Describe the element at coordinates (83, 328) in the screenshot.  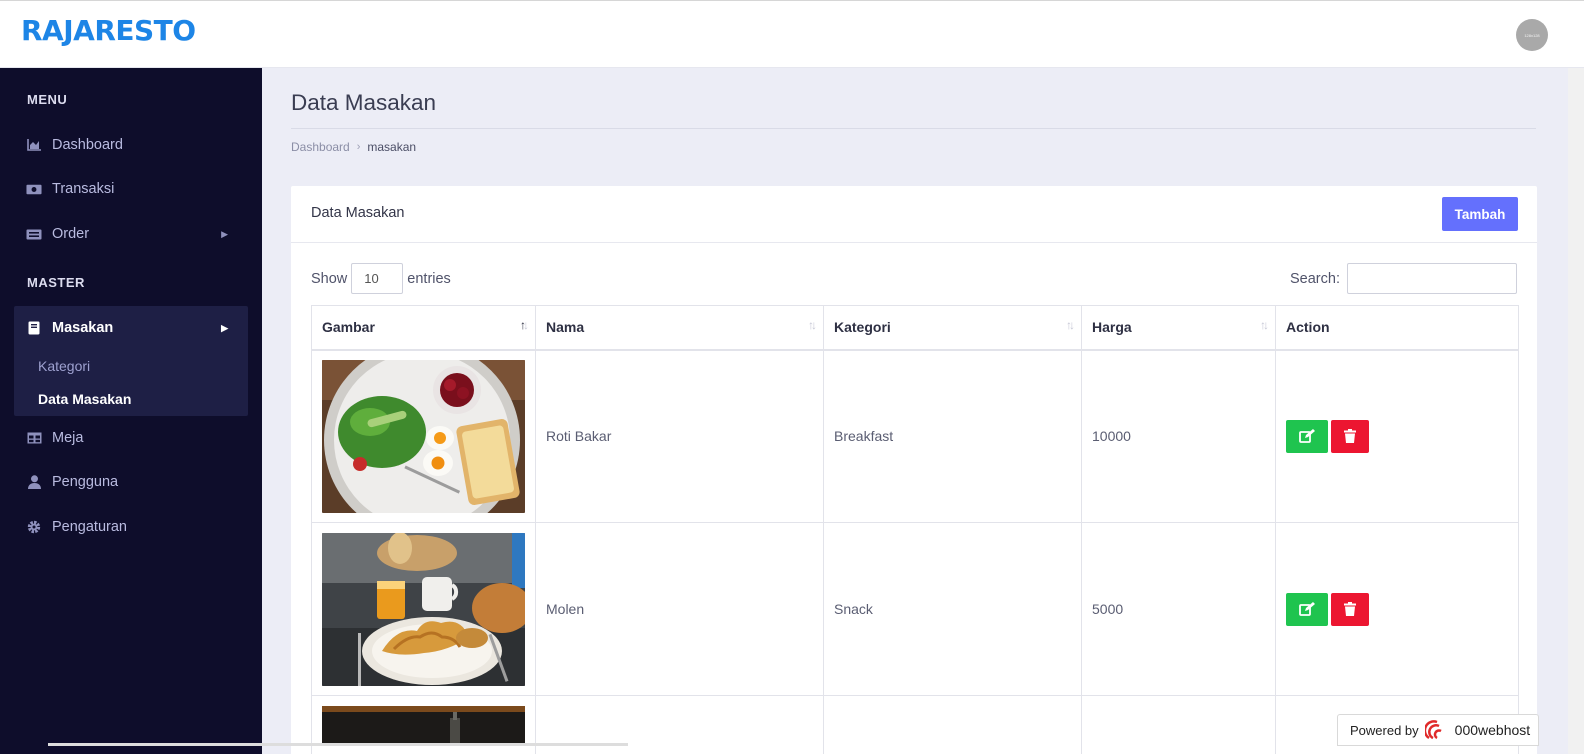
I see `sidebar-item-label: Masakan` at that location.